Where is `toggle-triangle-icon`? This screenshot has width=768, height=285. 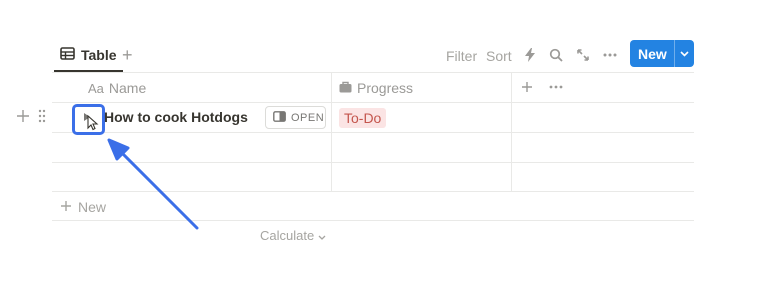
toggle-triangle-icon is located at coordinates (90, 121).